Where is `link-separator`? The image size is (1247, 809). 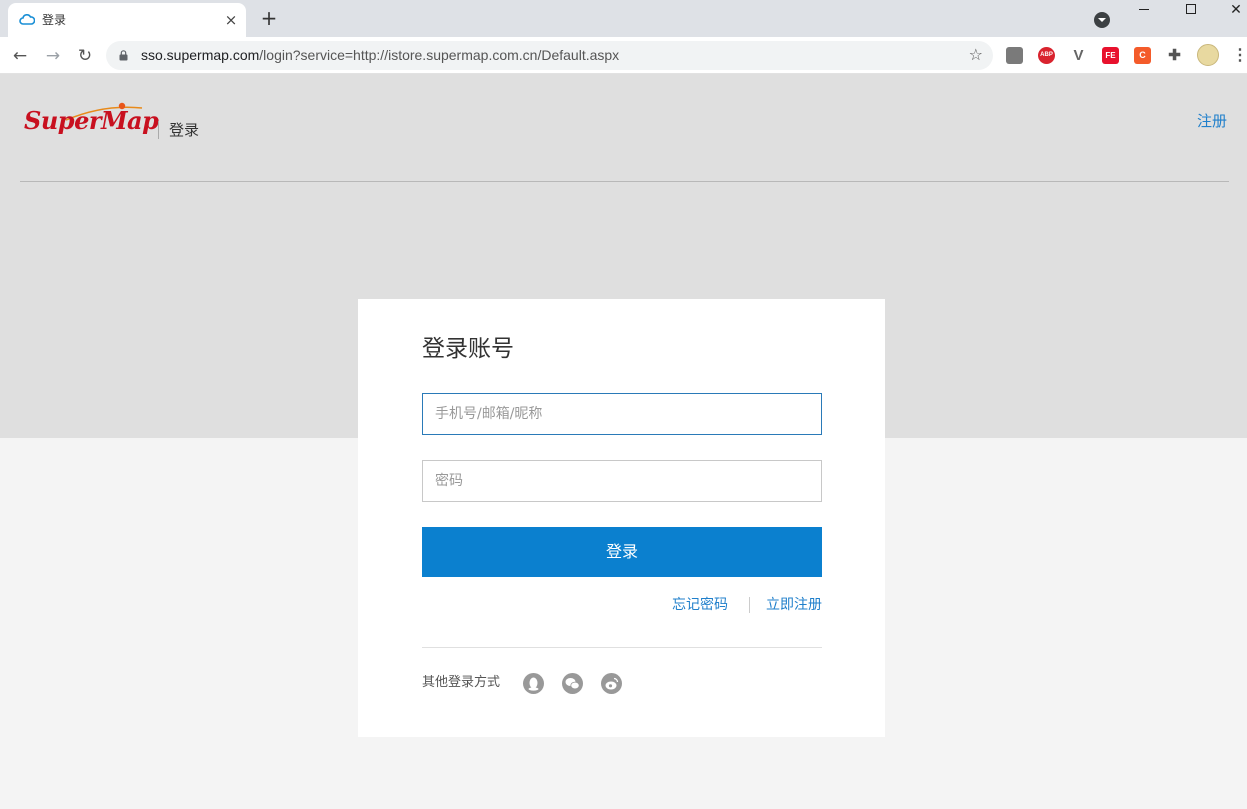
link-separator is located at coordinates (749, 605).